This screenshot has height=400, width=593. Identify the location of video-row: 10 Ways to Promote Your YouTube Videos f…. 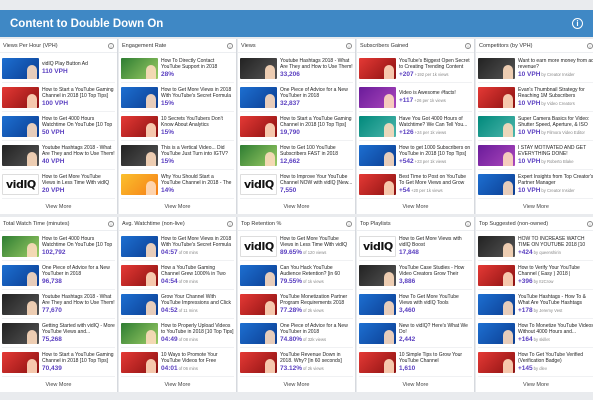
(177, 362).